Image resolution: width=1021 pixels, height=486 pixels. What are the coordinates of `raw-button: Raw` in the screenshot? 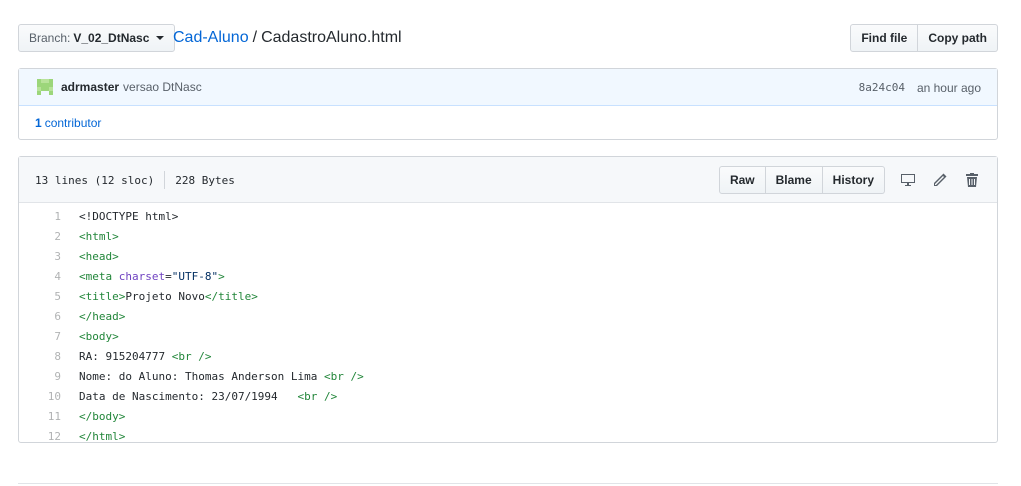 It's located at (742, 180).